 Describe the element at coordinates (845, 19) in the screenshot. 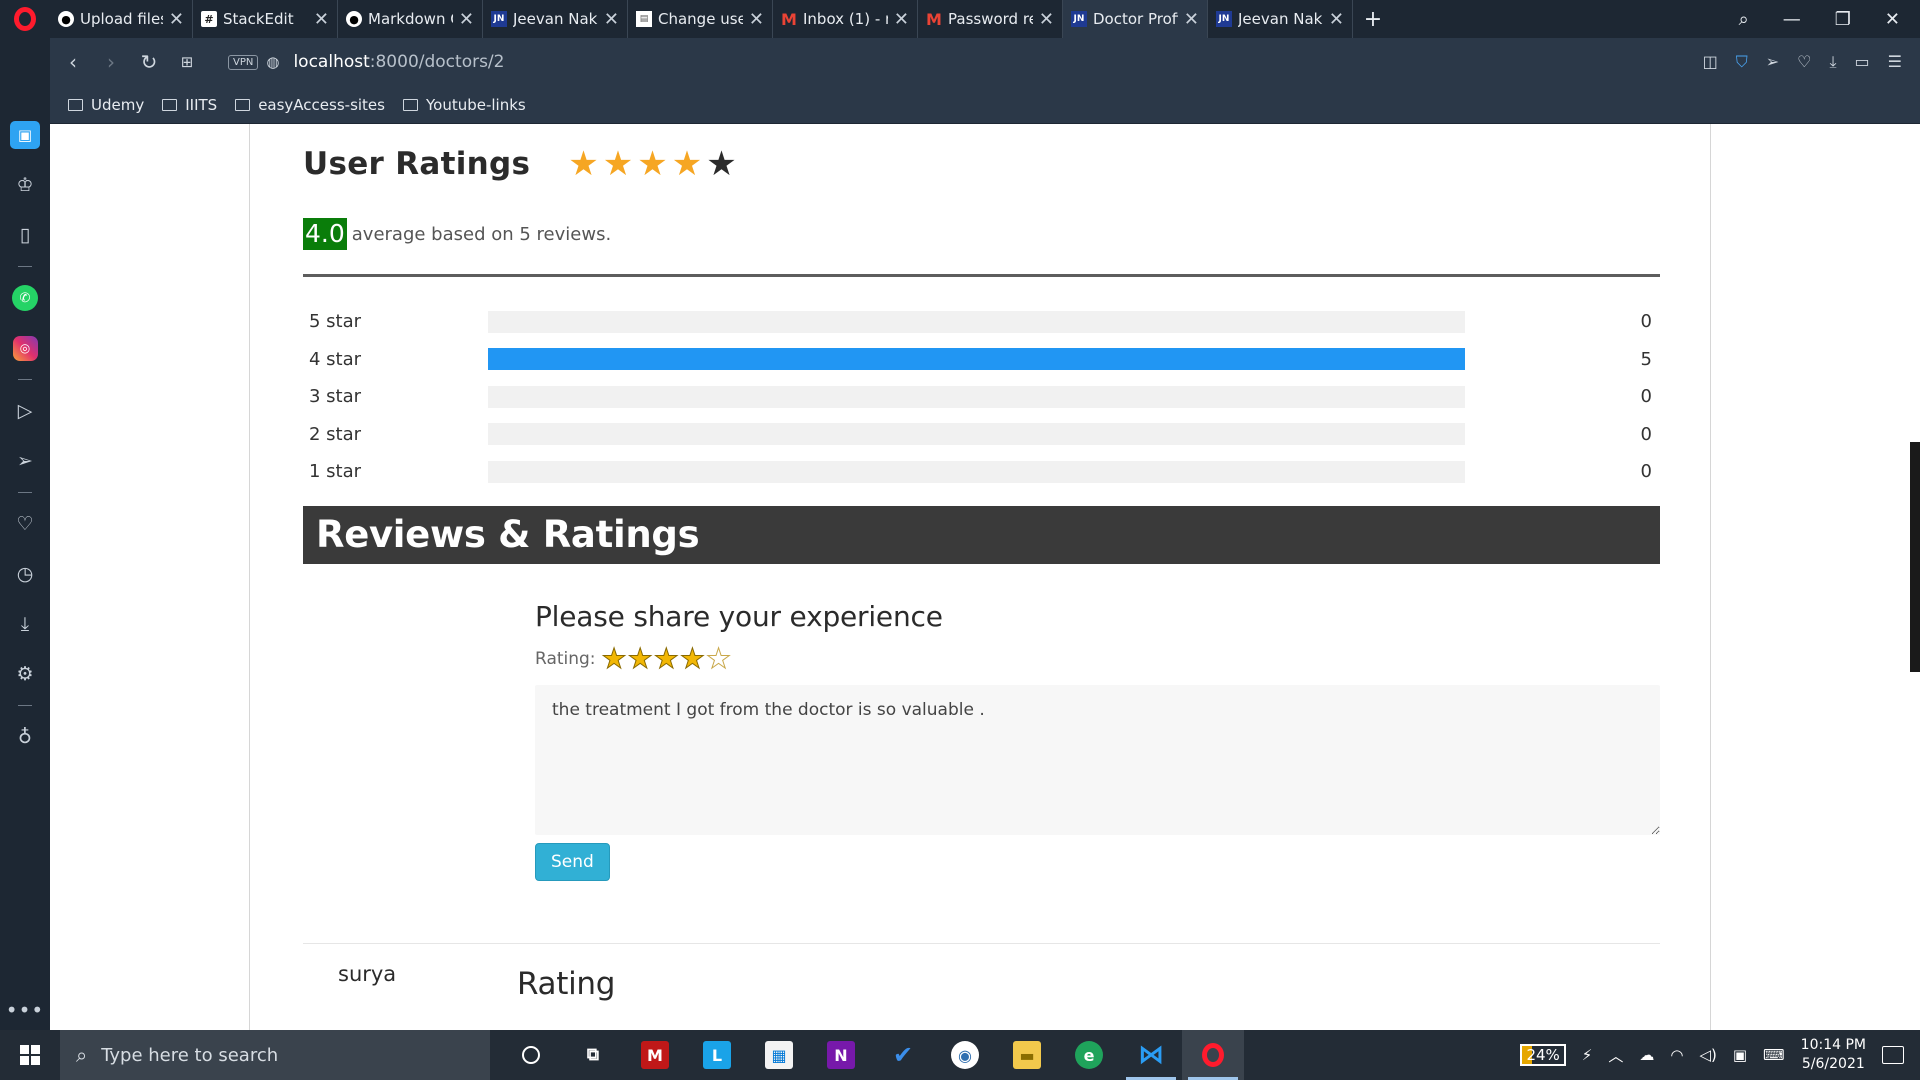

I see `tab-inbox: M Inbox (1) - maha ✕` at that location.